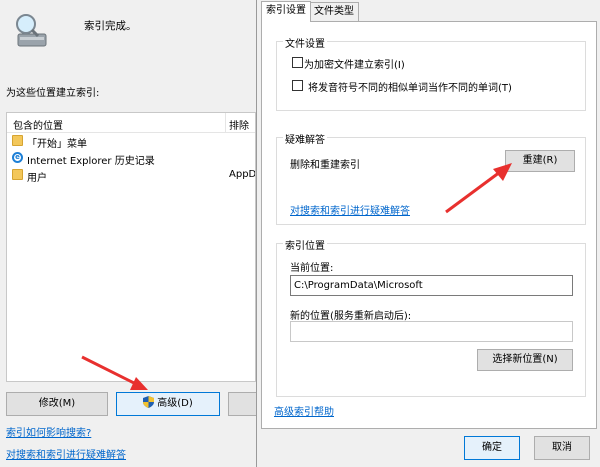 The width and height of the screenshot is (600, 467). Describe the element at coordinates (305, 138) in the screenshot. I see `troubleshooting-title: 疑难解答` at that location.